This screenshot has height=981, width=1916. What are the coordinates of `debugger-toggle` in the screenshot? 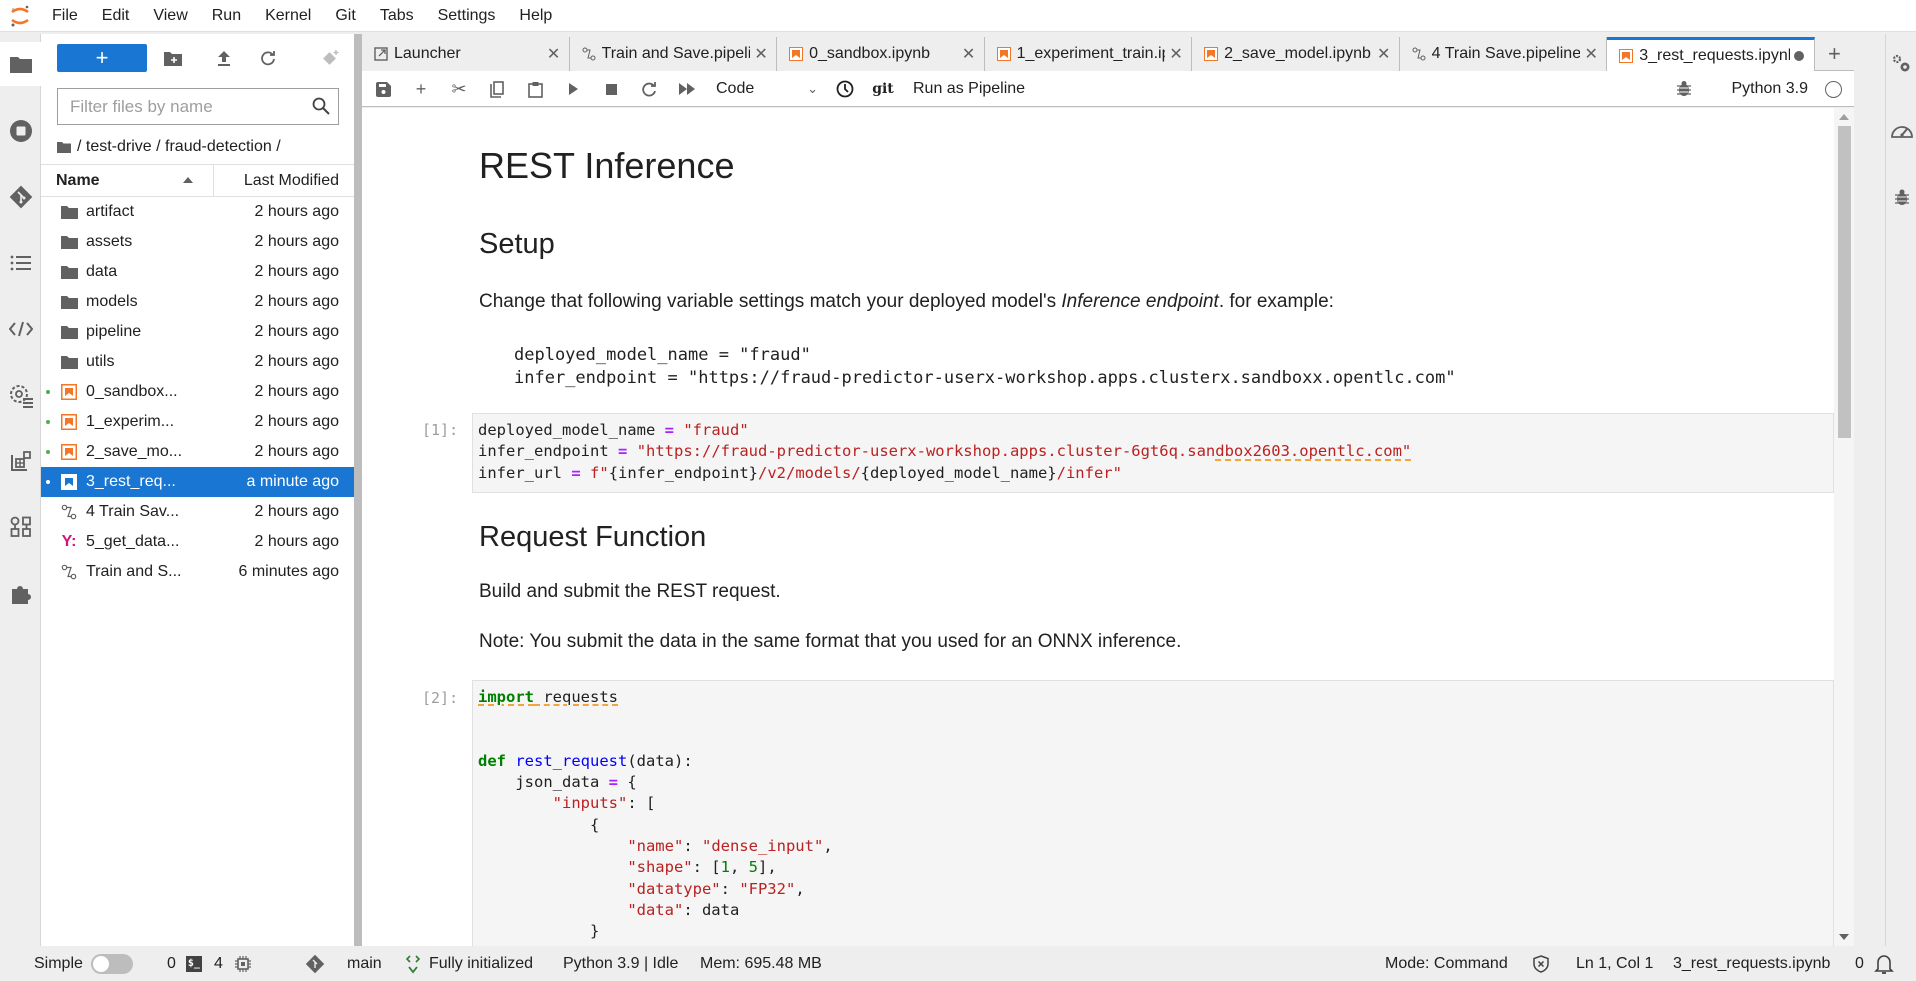 It's located at (1684, 91).